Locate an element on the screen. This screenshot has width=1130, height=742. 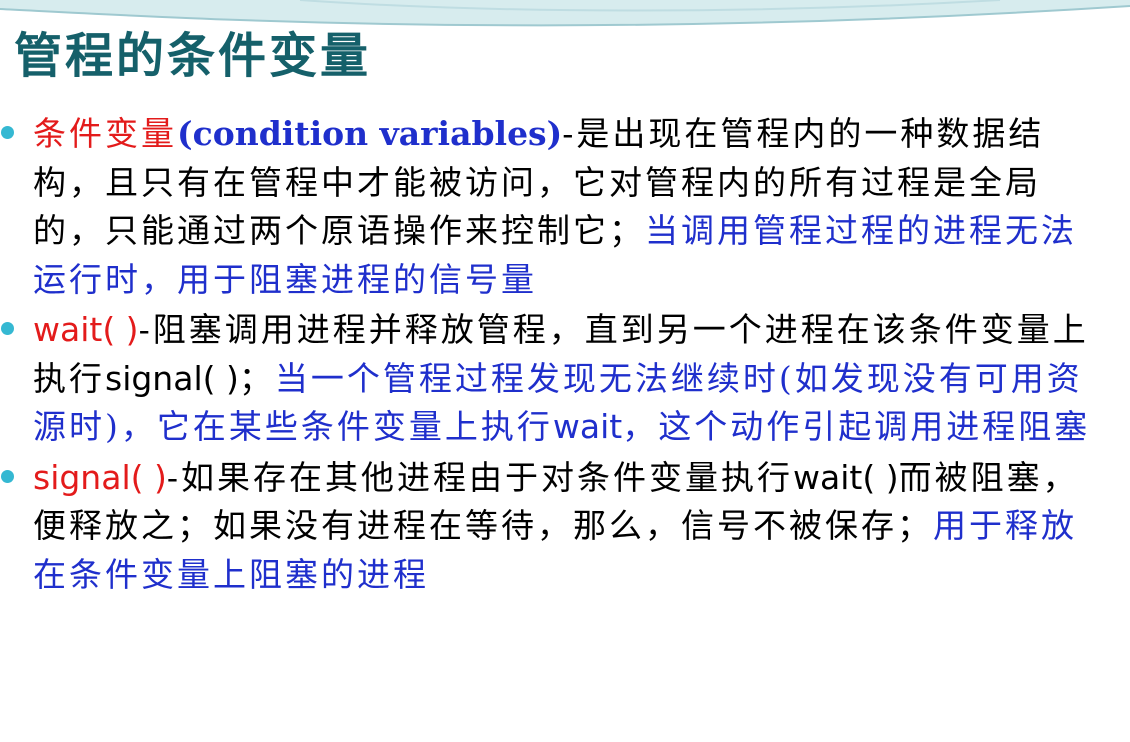
term-condition-variable-latin: (condition variables) is located at coordinates (370, 133).